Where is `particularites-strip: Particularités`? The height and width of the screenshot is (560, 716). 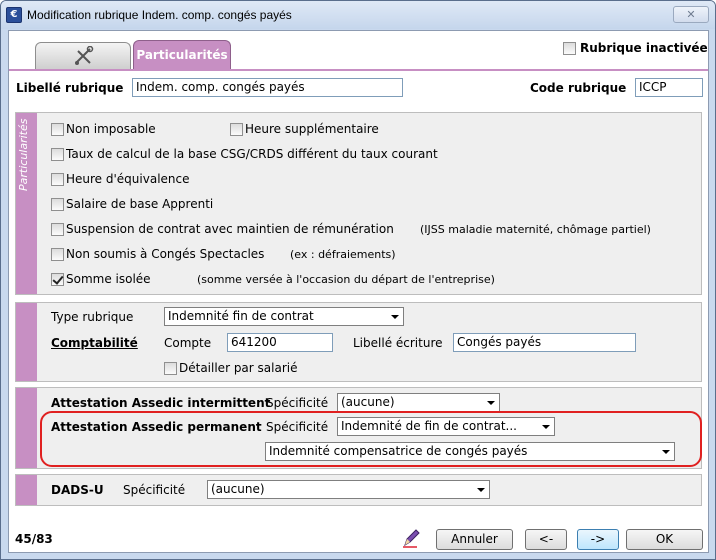 particularites-strip: Particularités is located at coordinates (26, 203).